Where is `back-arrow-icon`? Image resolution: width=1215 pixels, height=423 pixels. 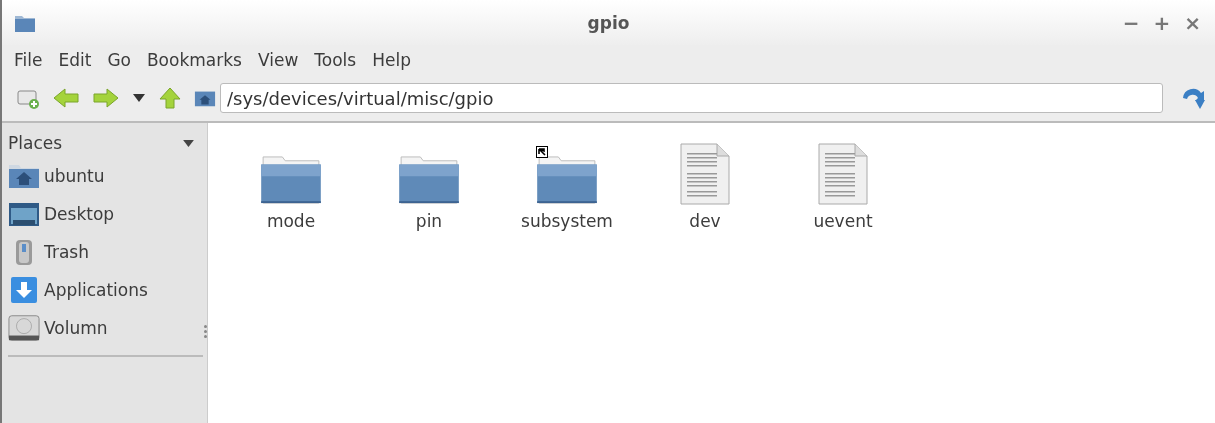
back-arrow-icon is located at coordinates (66, 98).